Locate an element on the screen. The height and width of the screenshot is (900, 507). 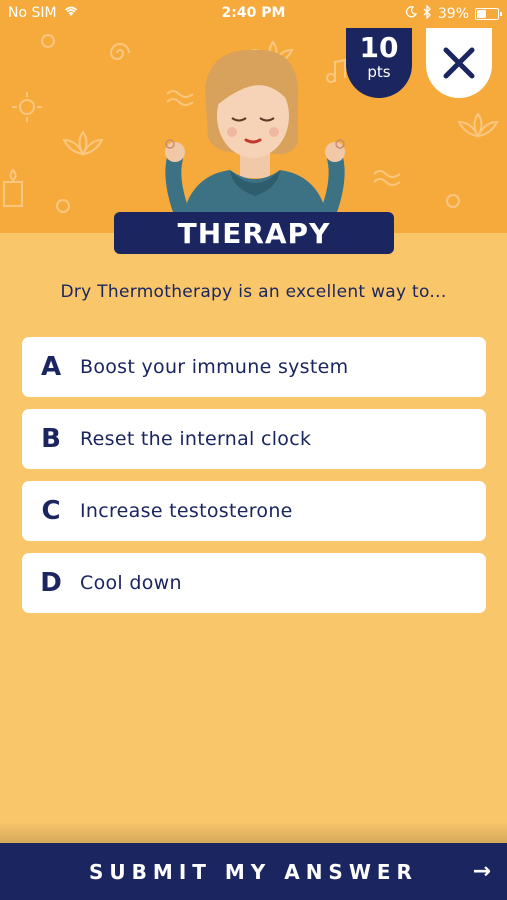
battery-fill is located at coordinates (481, 14).